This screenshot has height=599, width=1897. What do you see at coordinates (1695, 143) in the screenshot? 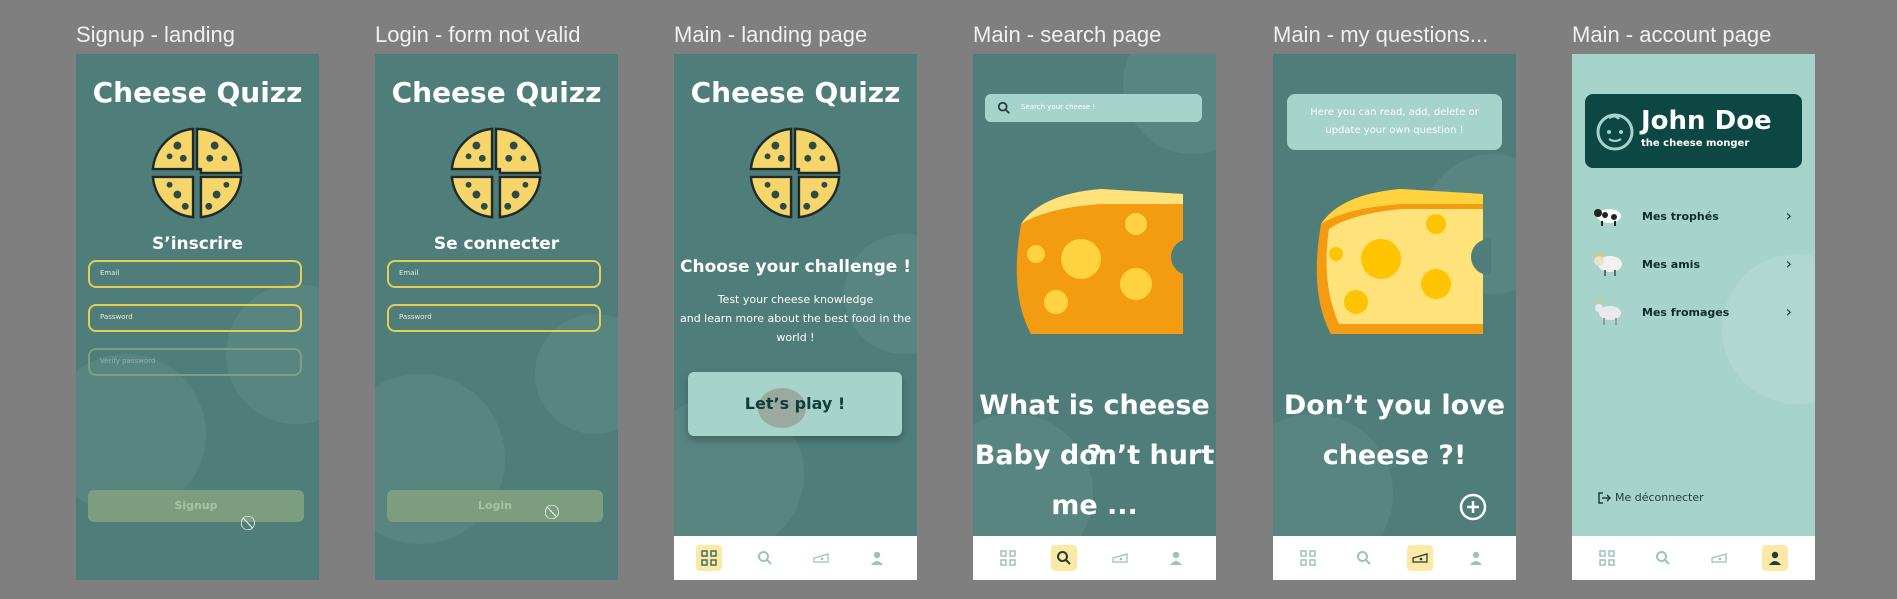
I see `profile-subtitle: the cheese monger` at bounding box center [1695, 143].